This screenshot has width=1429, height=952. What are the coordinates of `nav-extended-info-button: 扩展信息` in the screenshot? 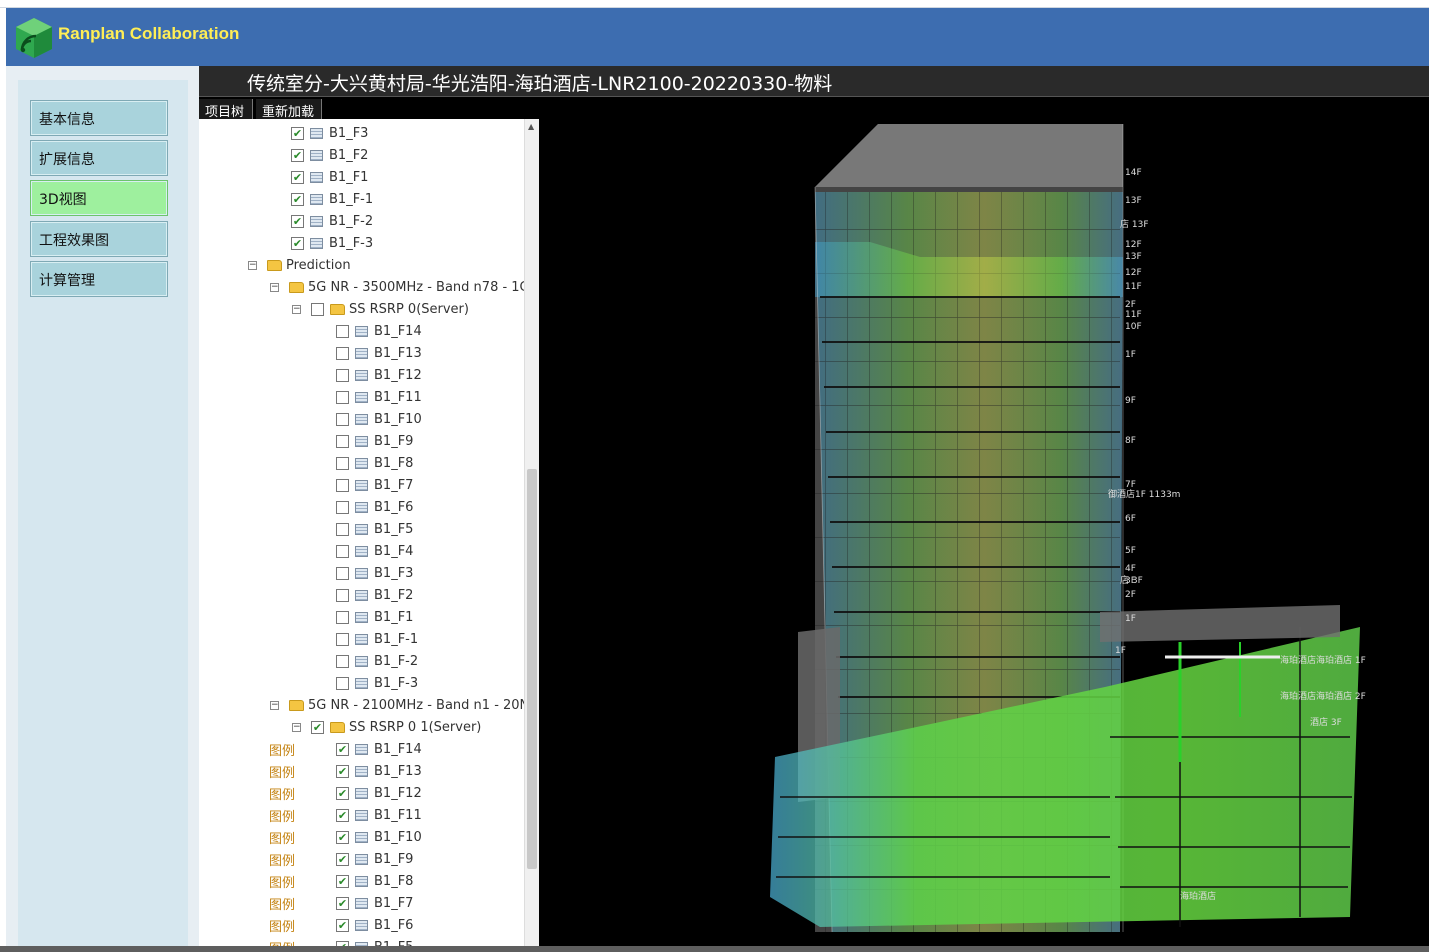 It's located at (99, 158).